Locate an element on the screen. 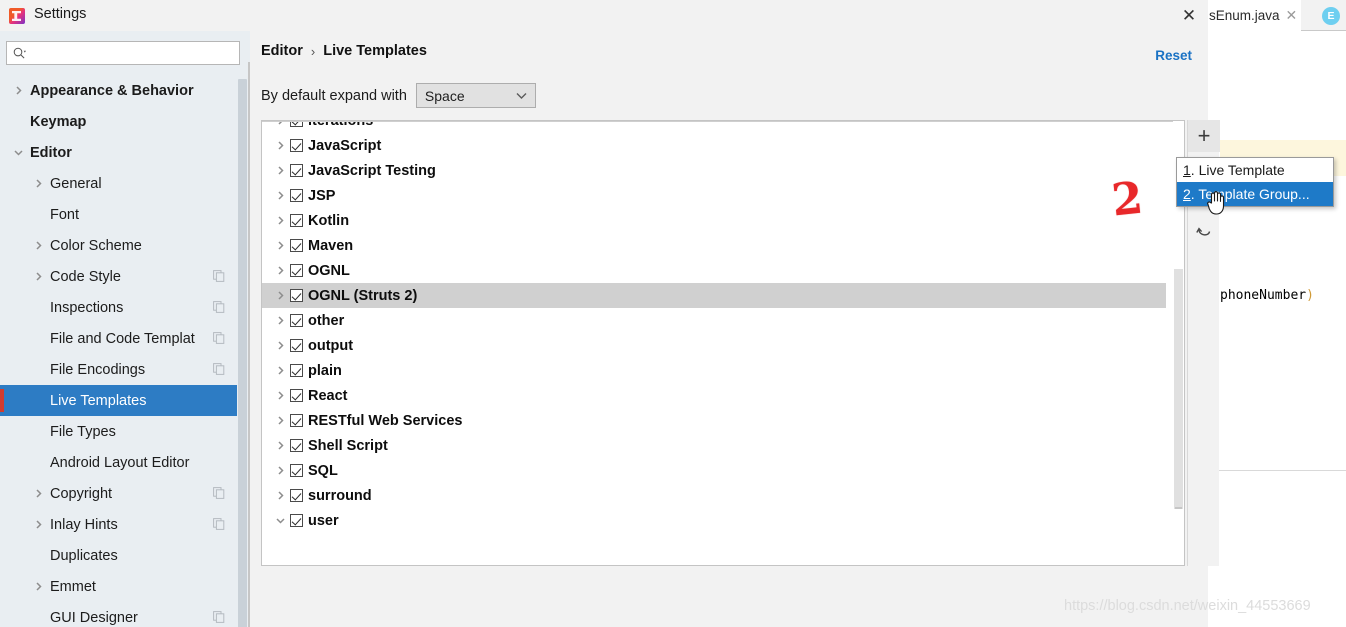 This screenshot has height=627, width=1346. sidebar-item-inlay-hints: Inlay Hints is located at coordinates (118, 524).